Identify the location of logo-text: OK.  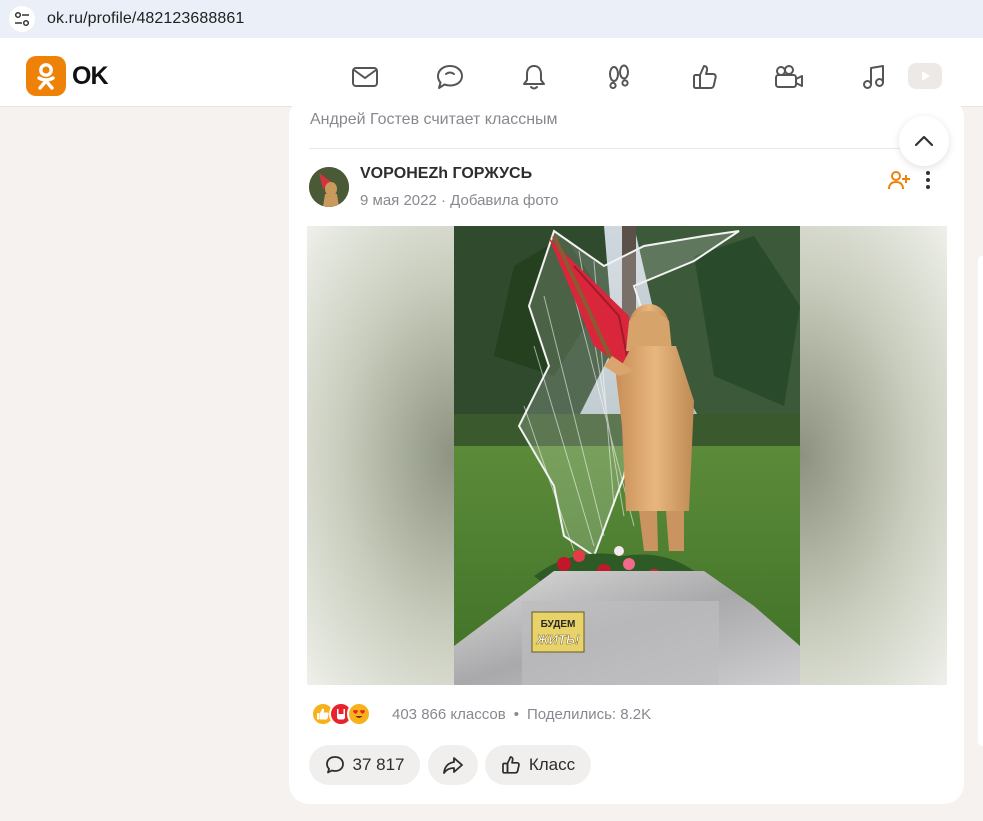
(90, 75).